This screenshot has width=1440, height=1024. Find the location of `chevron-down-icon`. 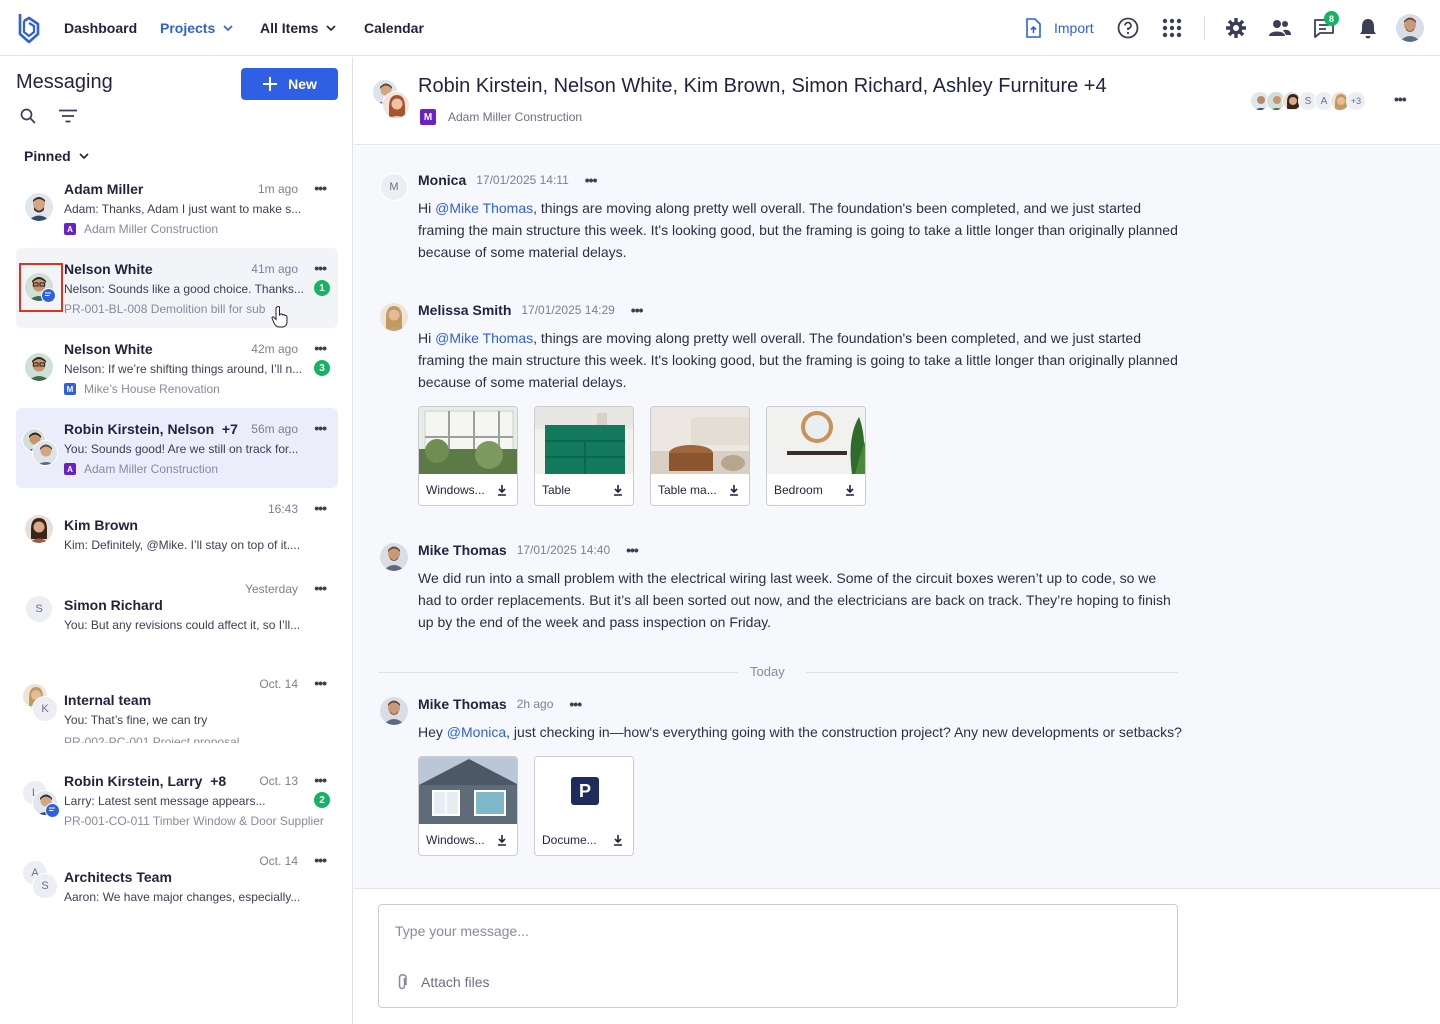

chevron-down-icon is located at coordinates (84, 156).